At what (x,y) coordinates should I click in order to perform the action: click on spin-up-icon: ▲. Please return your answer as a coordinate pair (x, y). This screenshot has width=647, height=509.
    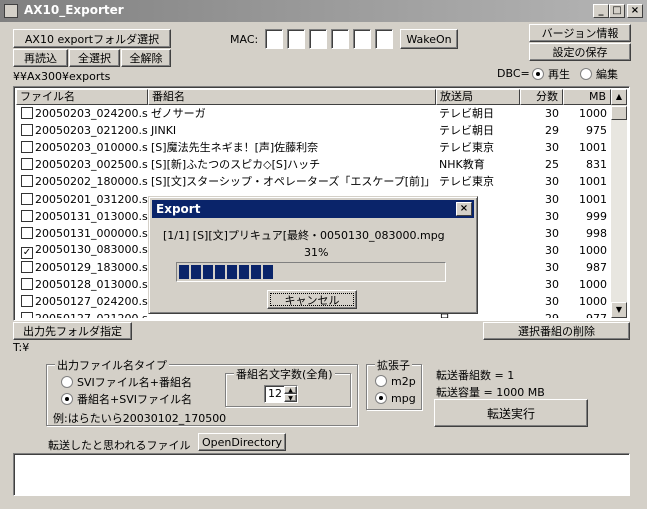
    Looking at the image, I should click on (290, 390).